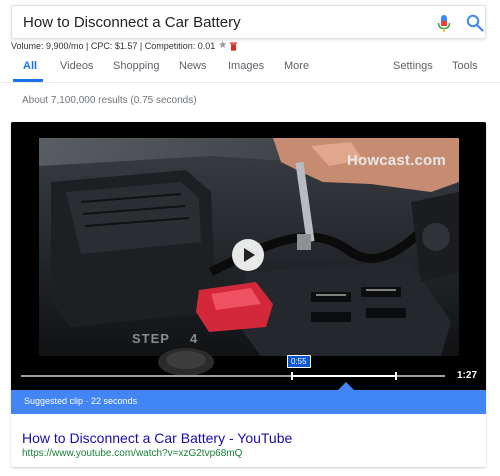 The width and height of the screenshot is (500, 476). What do you see at coordinates (467, 375) in the screenshot?
I see `video-duration: 1:27` at bounding box center [467, 375].